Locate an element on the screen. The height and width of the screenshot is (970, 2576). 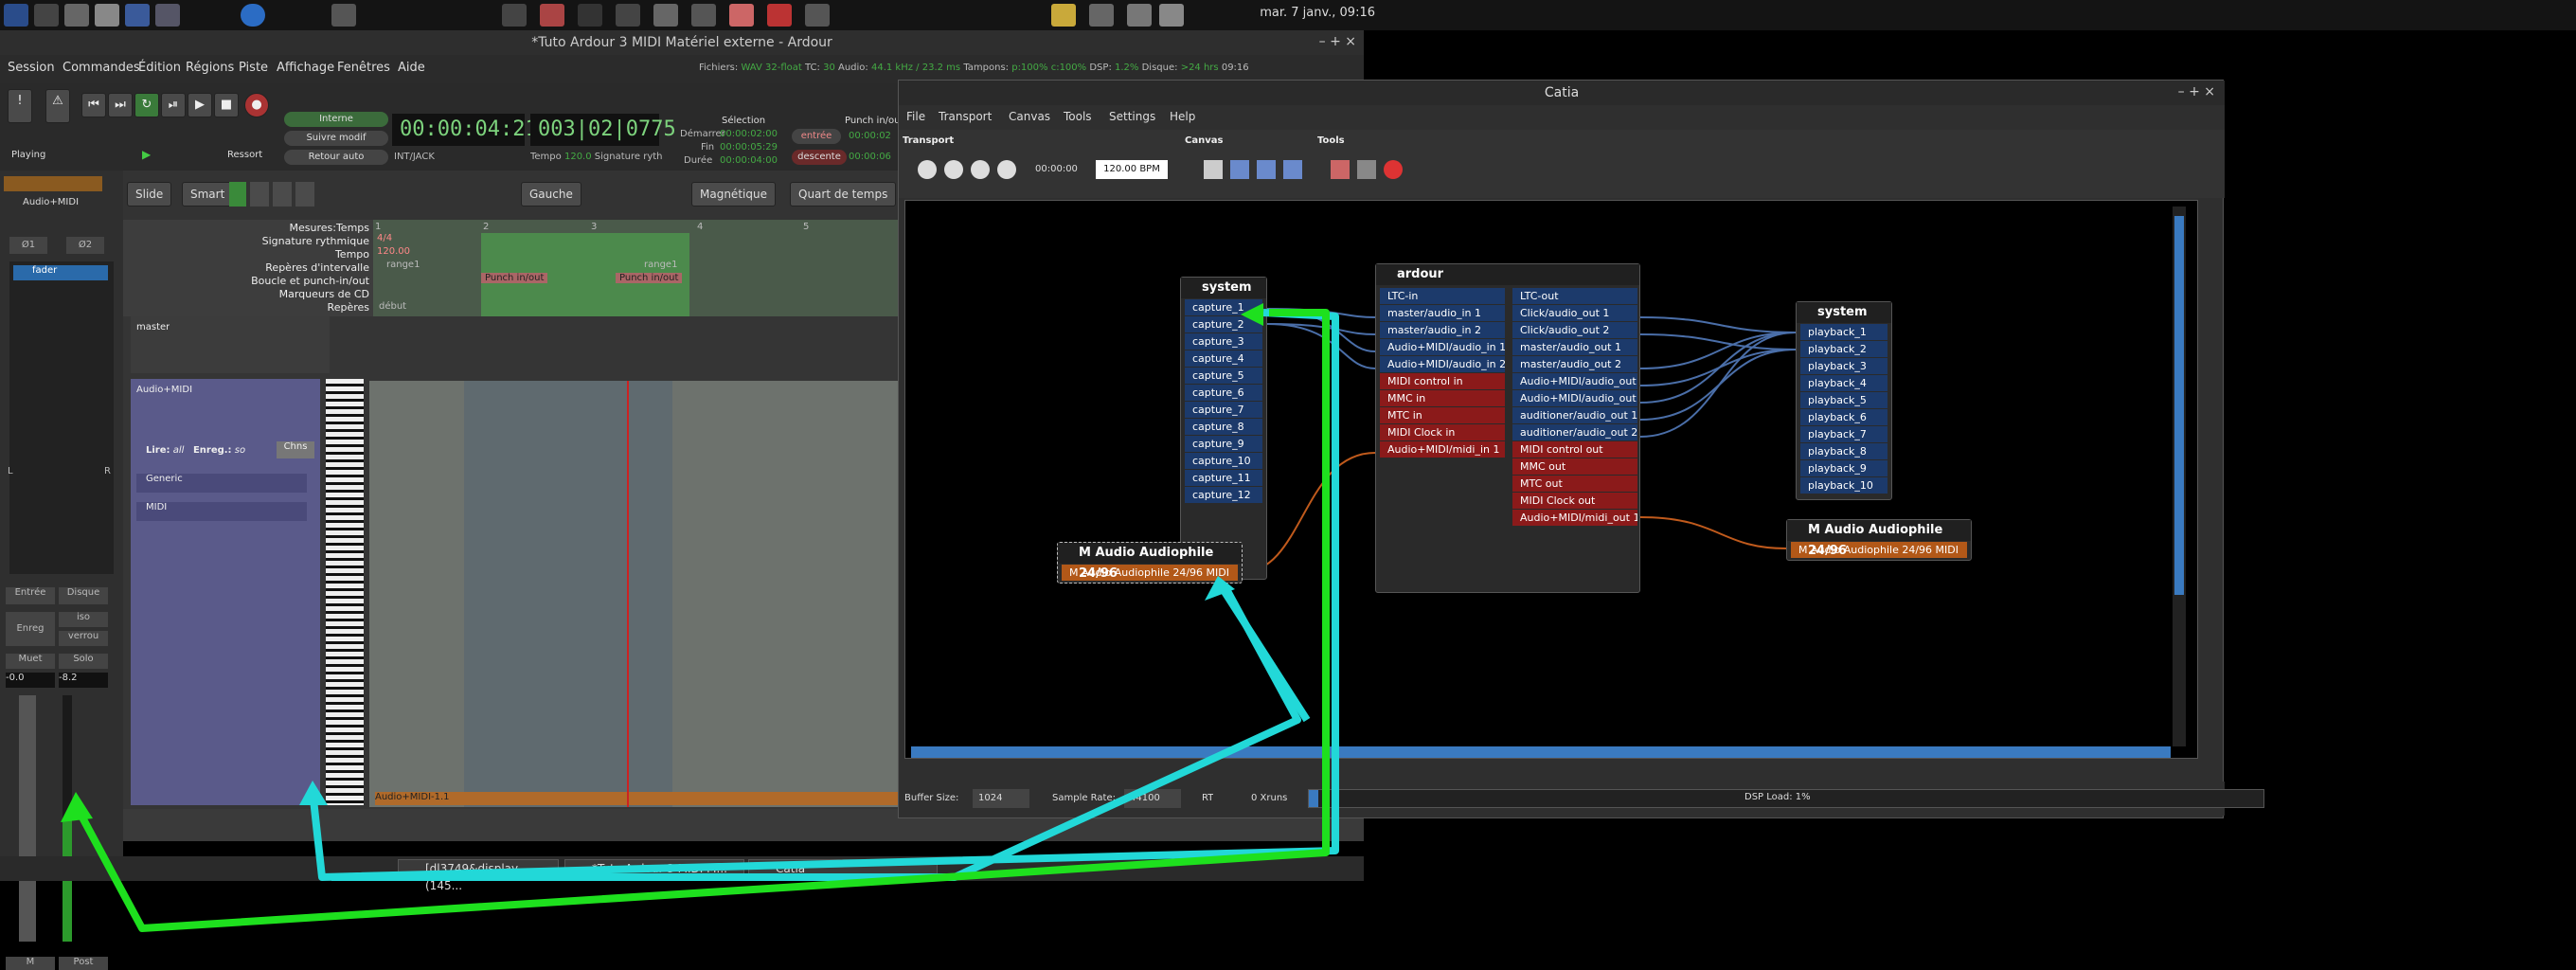
settings-gear-icon is located at coordinates (343, 15).